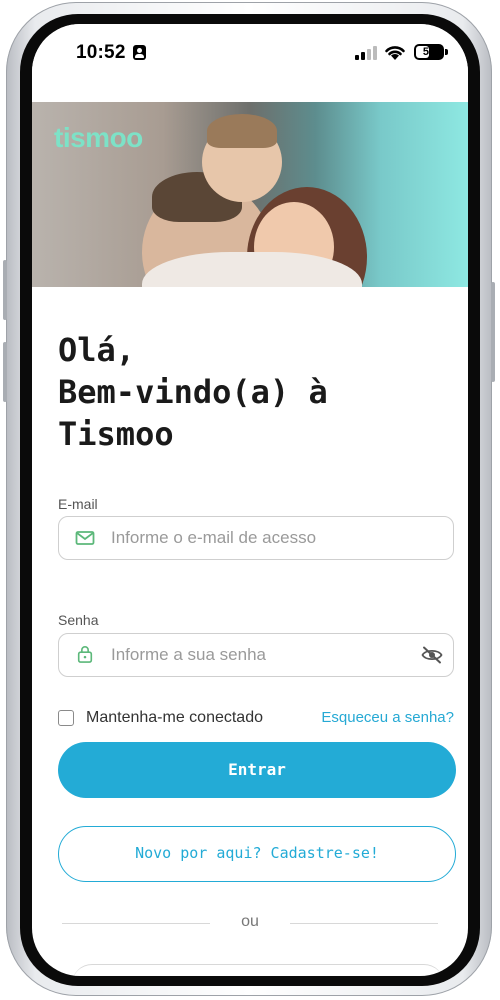 The width and height of the screenshot is (500, 1000). What do you see at coordinates (261, 537) in the screenshot?
I see `email-input` at bounding box center [261, 537].